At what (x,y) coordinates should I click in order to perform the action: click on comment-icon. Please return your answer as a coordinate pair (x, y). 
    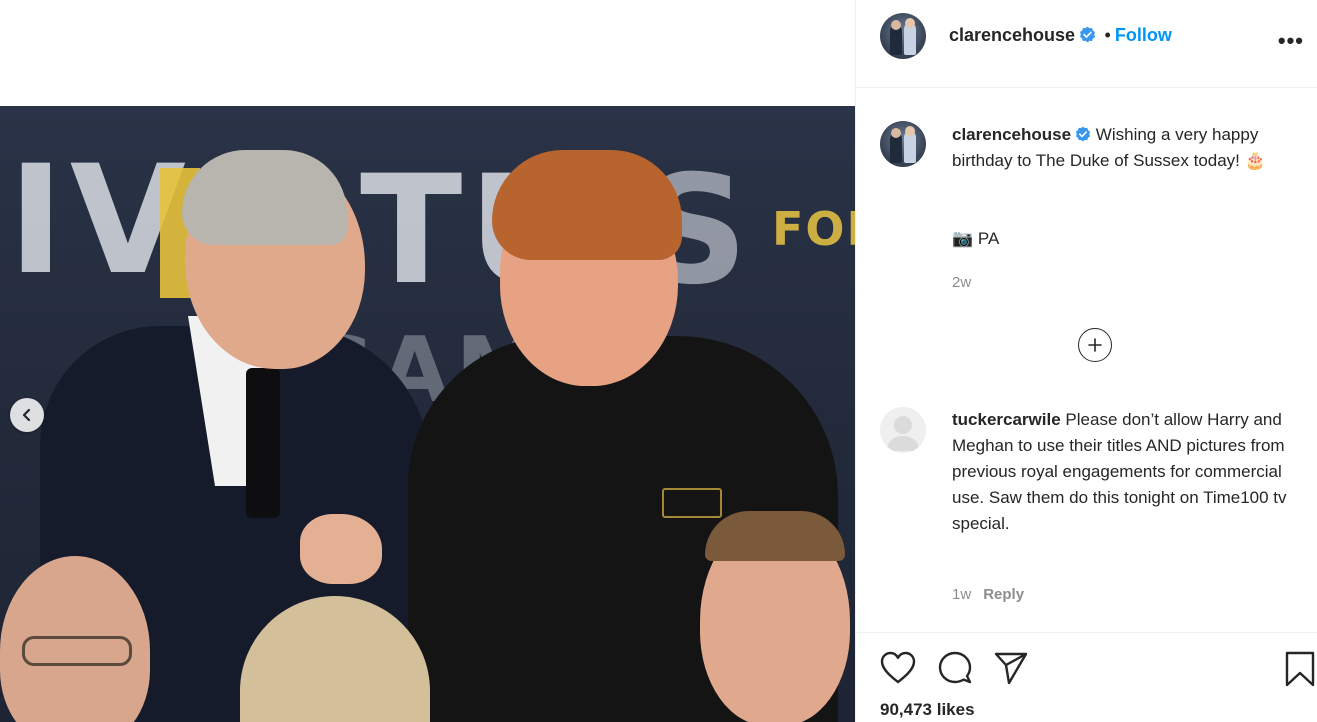
    Looking at the image, I should click on (955, 668).